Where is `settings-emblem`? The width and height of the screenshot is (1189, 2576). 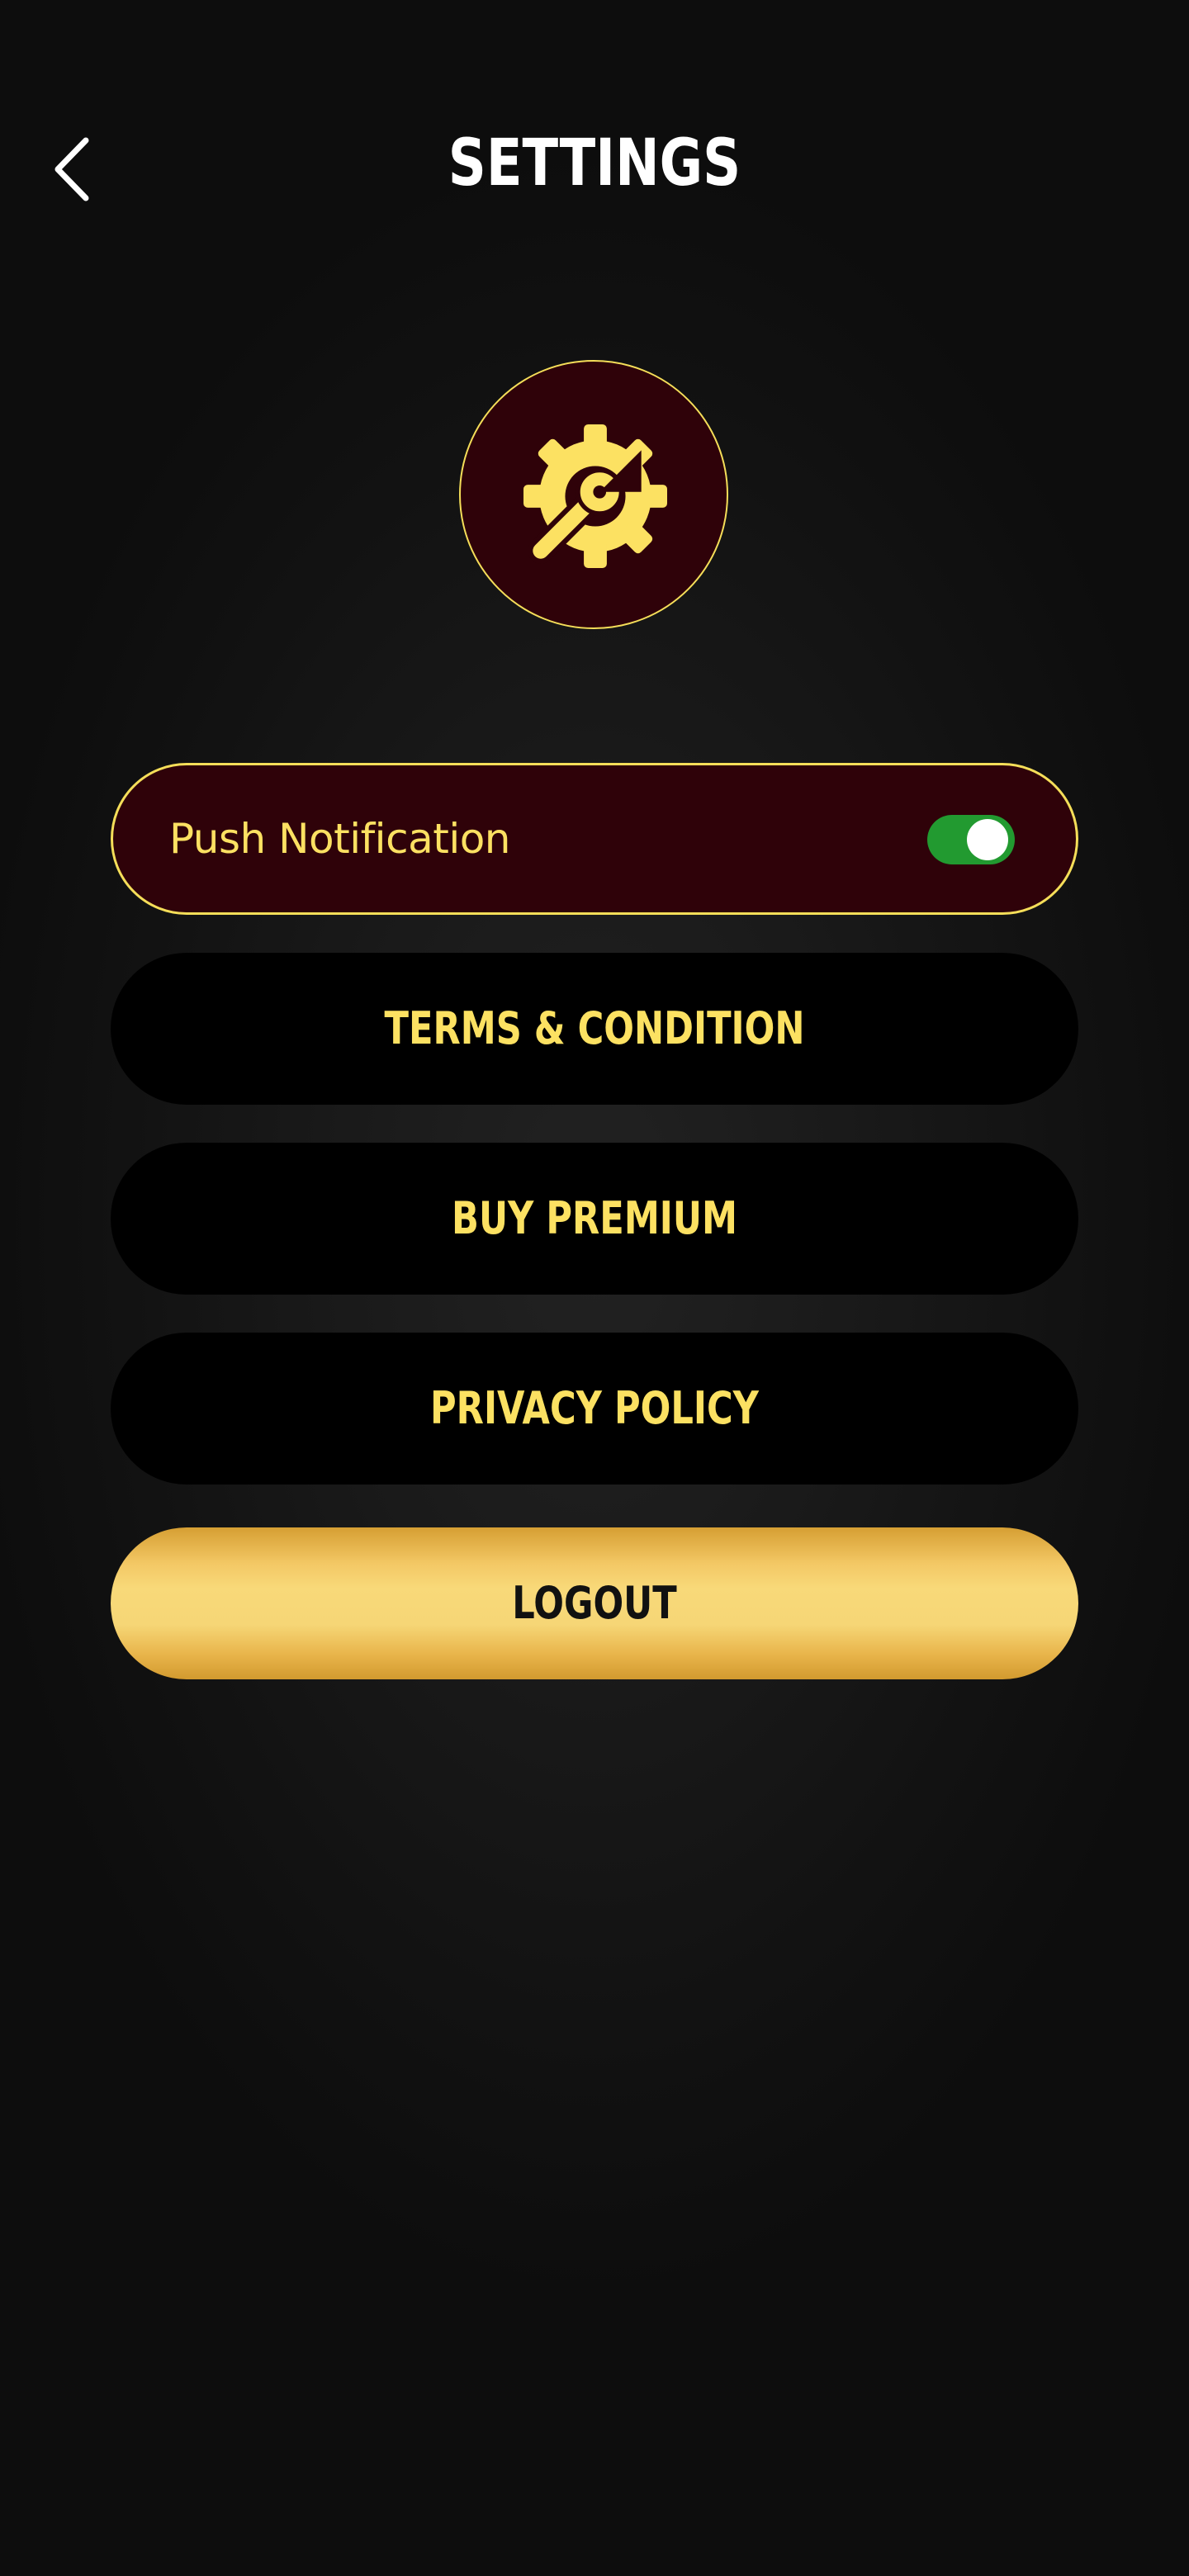 settings-emblem is located at coordinates (593, 494).